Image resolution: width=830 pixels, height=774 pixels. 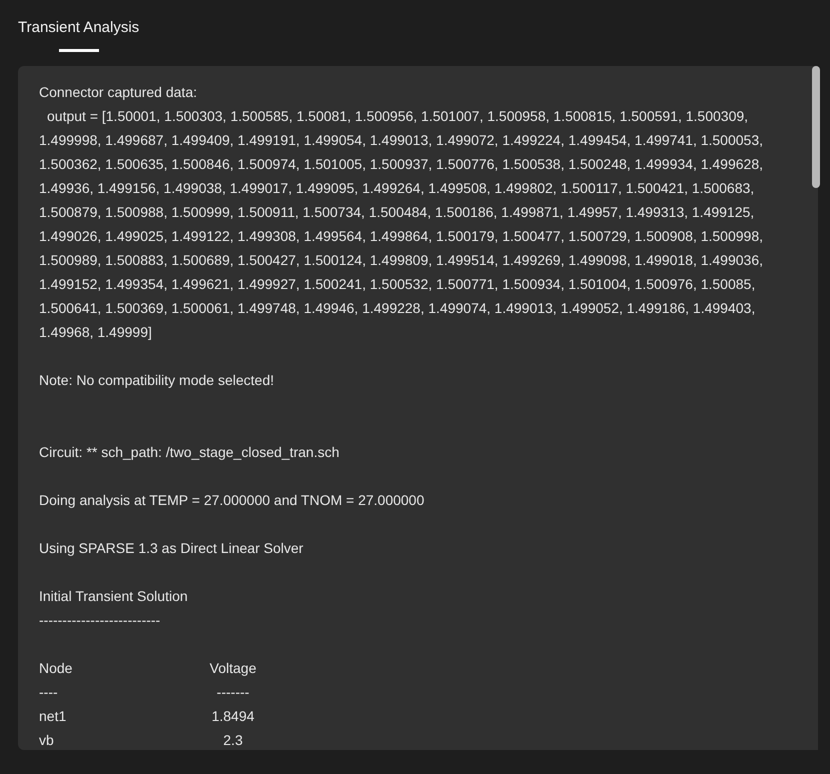 I want to click on tab: Transient Analysis, so click(x=79, y=32).